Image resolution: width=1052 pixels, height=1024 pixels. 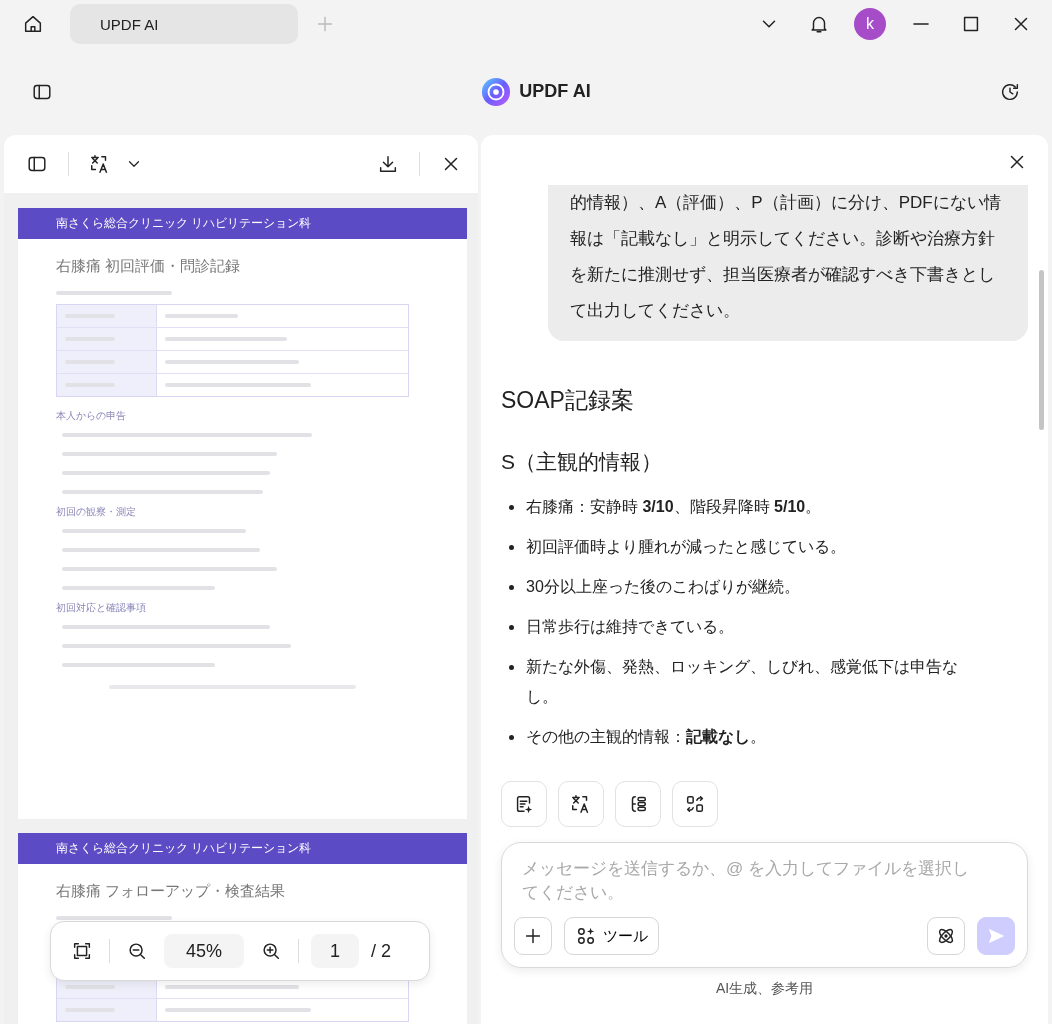 What do you see at coordinates (686, 547) in the screenshot?
I see `answer-list-item: 初回評価時より腫れが減ったと感じている。` at bounding box center [686, 547].